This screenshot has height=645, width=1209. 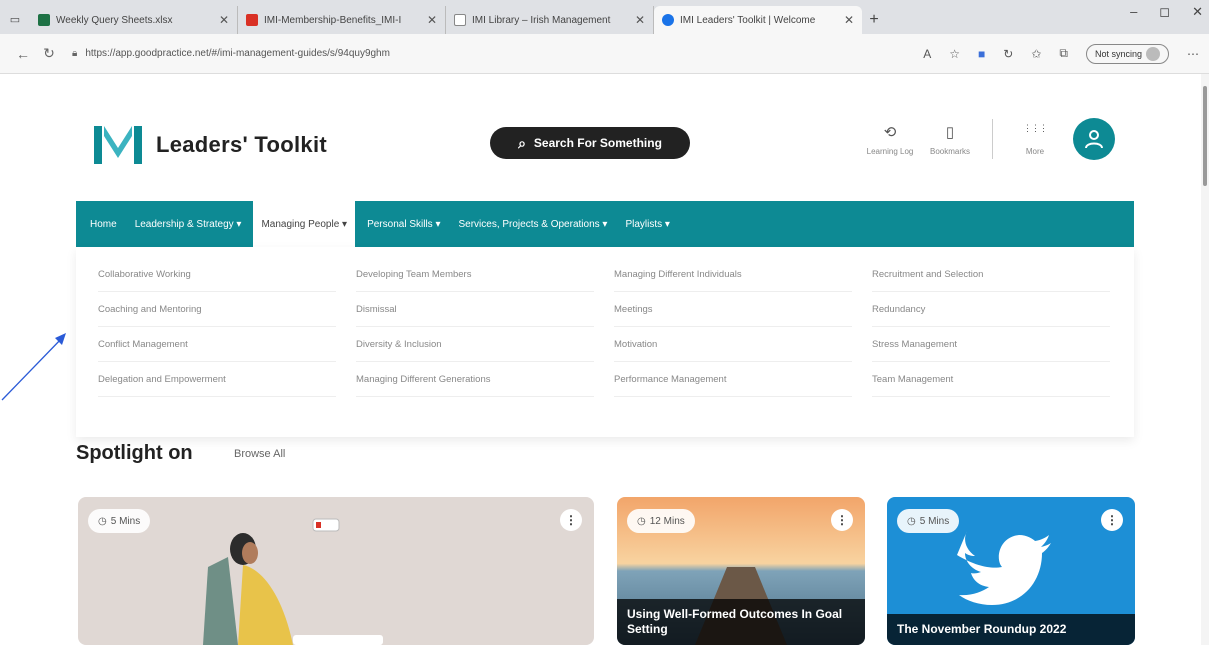 I want to click on nav-managing-people: Managing People ▾, so click(x=304, y=224).